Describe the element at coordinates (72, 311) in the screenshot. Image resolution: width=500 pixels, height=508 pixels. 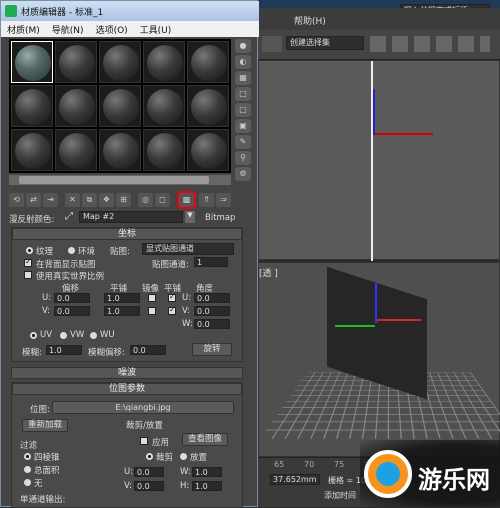
I see `v-offset-spinner: 0.0` at that location.